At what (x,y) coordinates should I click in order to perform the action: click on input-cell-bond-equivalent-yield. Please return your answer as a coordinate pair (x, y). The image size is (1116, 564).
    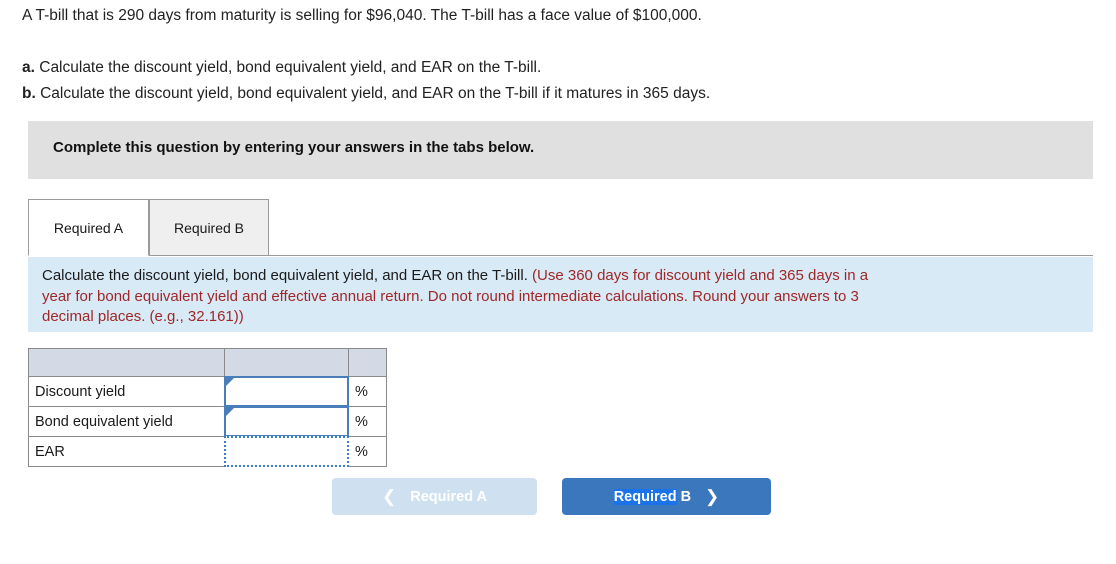
    Looking at the image, I should click on (286, 421).